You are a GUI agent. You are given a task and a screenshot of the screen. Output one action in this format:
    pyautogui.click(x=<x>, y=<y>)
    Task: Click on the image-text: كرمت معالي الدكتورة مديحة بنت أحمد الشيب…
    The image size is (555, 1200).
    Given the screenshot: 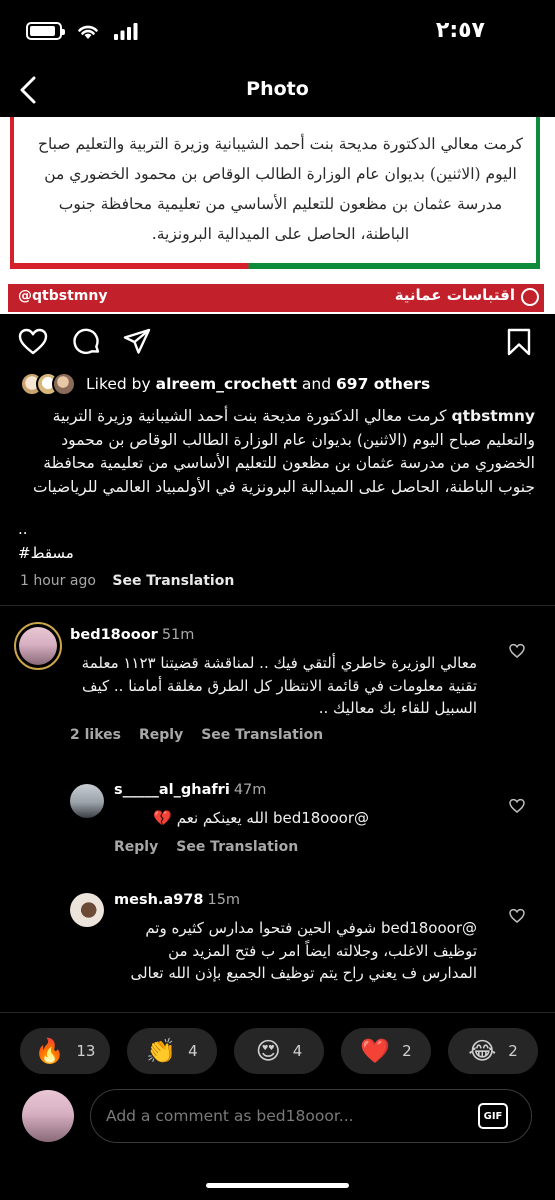 What is the action you would take?
    pyautogui.click(x=280, y=189)
    